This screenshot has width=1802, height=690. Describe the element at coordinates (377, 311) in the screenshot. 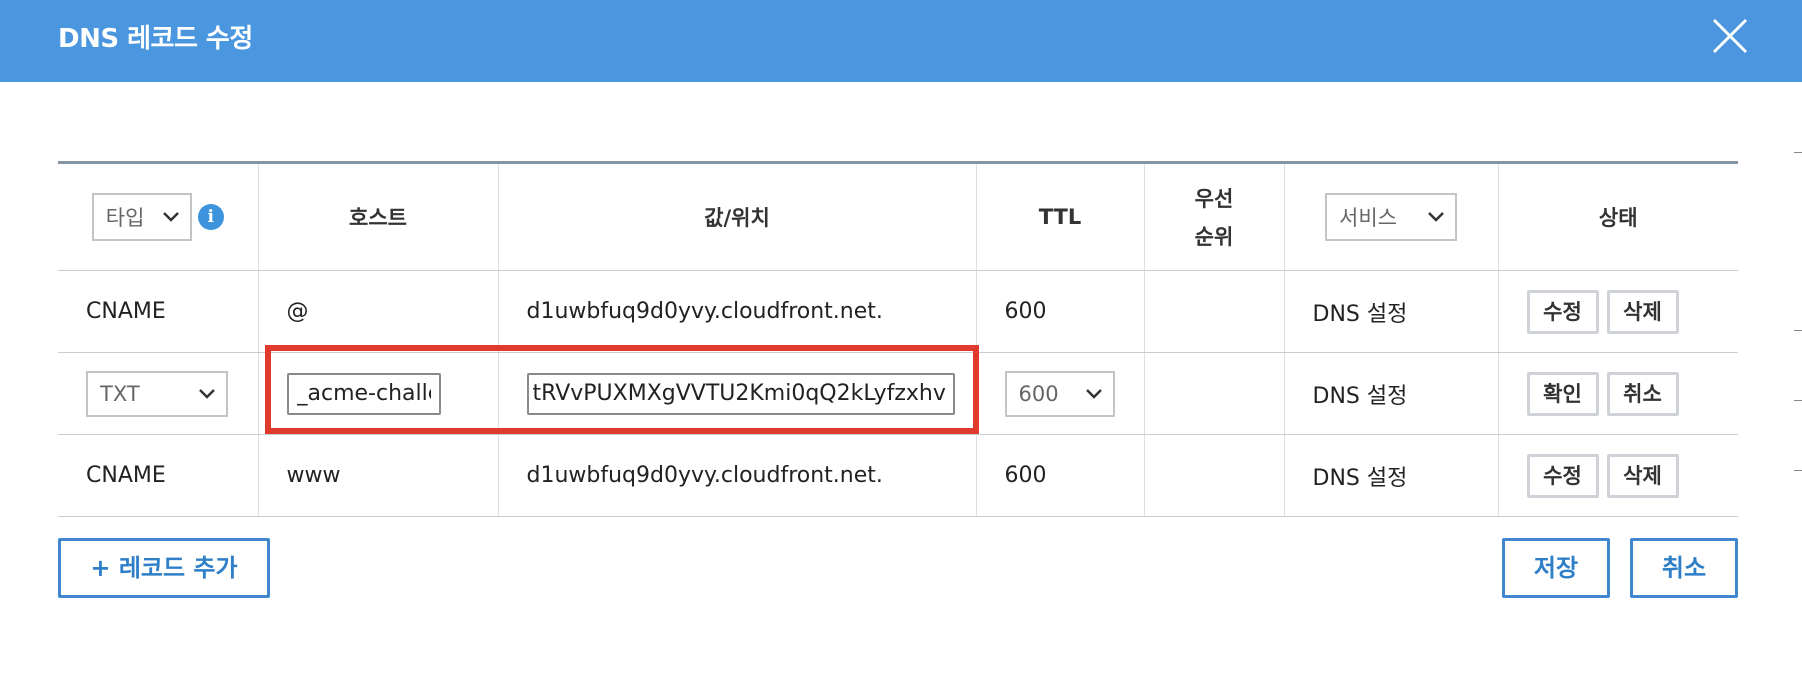

I see `record-host: @` at that location.